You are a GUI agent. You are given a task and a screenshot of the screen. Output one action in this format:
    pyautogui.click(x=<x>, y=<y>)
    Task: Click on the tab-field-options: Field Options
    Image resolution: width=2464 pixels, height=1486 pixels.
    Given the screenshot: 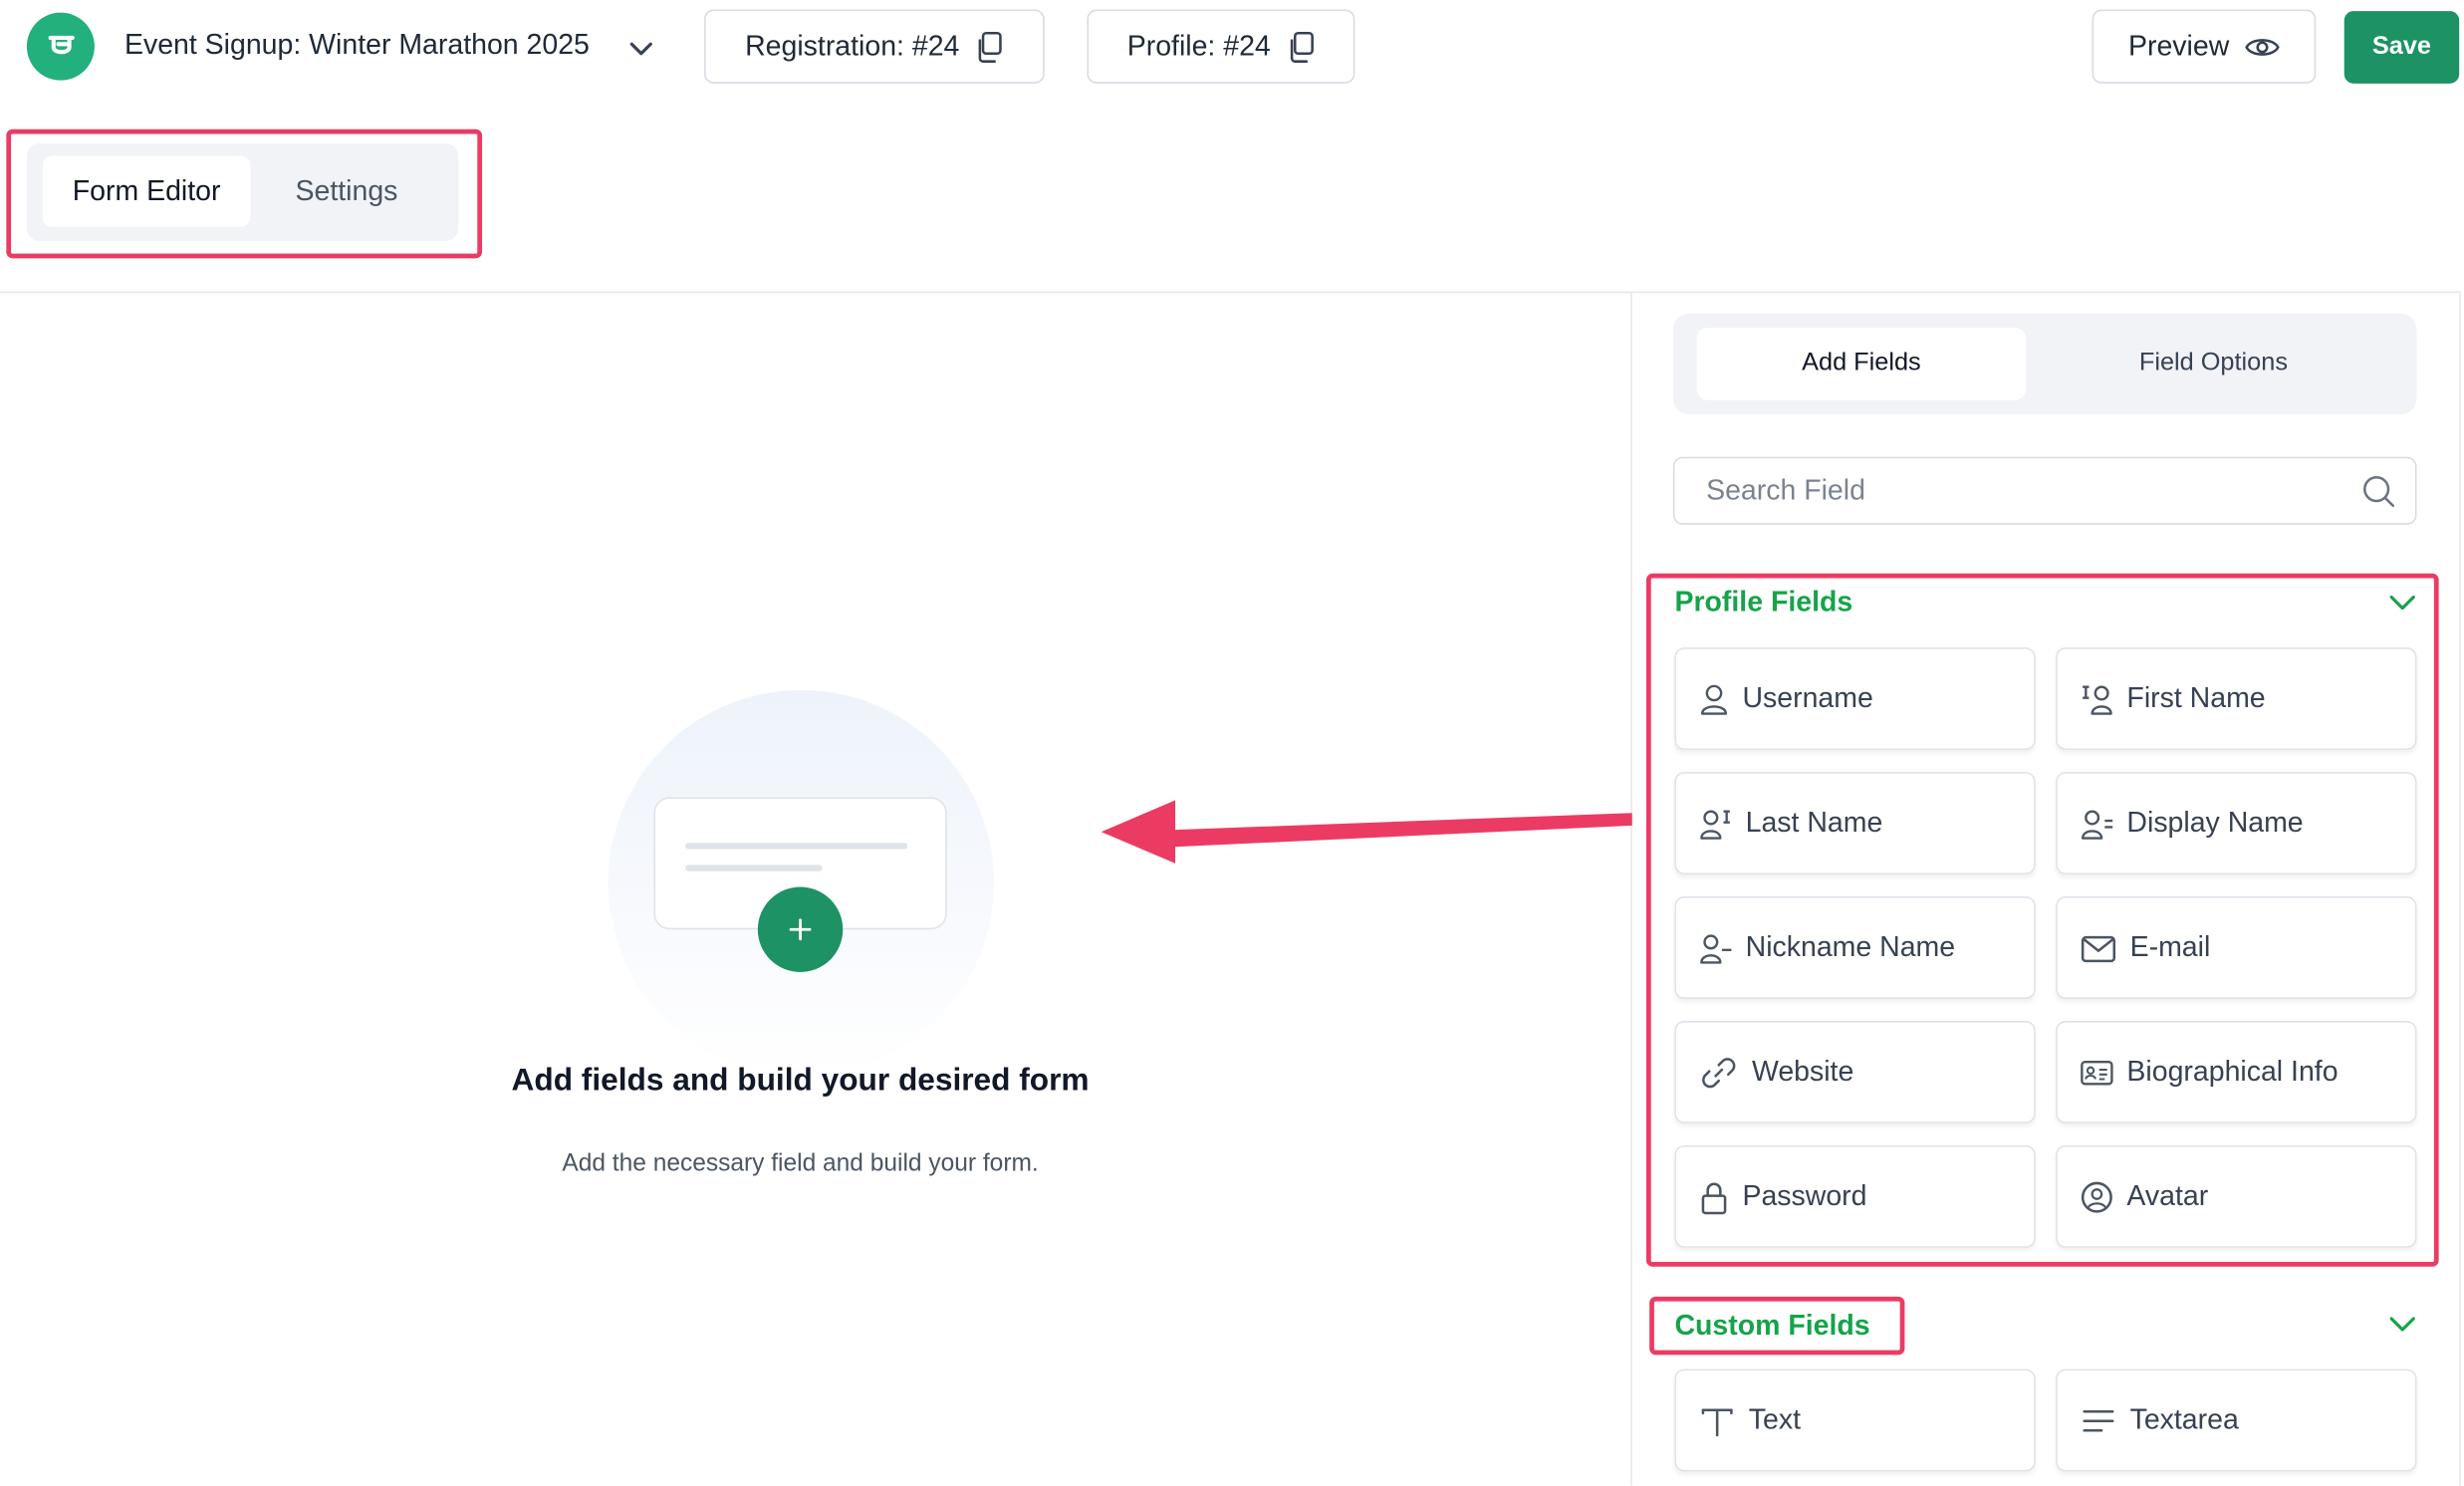 What is the action you would take?
    pyautogui.click(x=2214, y=364)
    